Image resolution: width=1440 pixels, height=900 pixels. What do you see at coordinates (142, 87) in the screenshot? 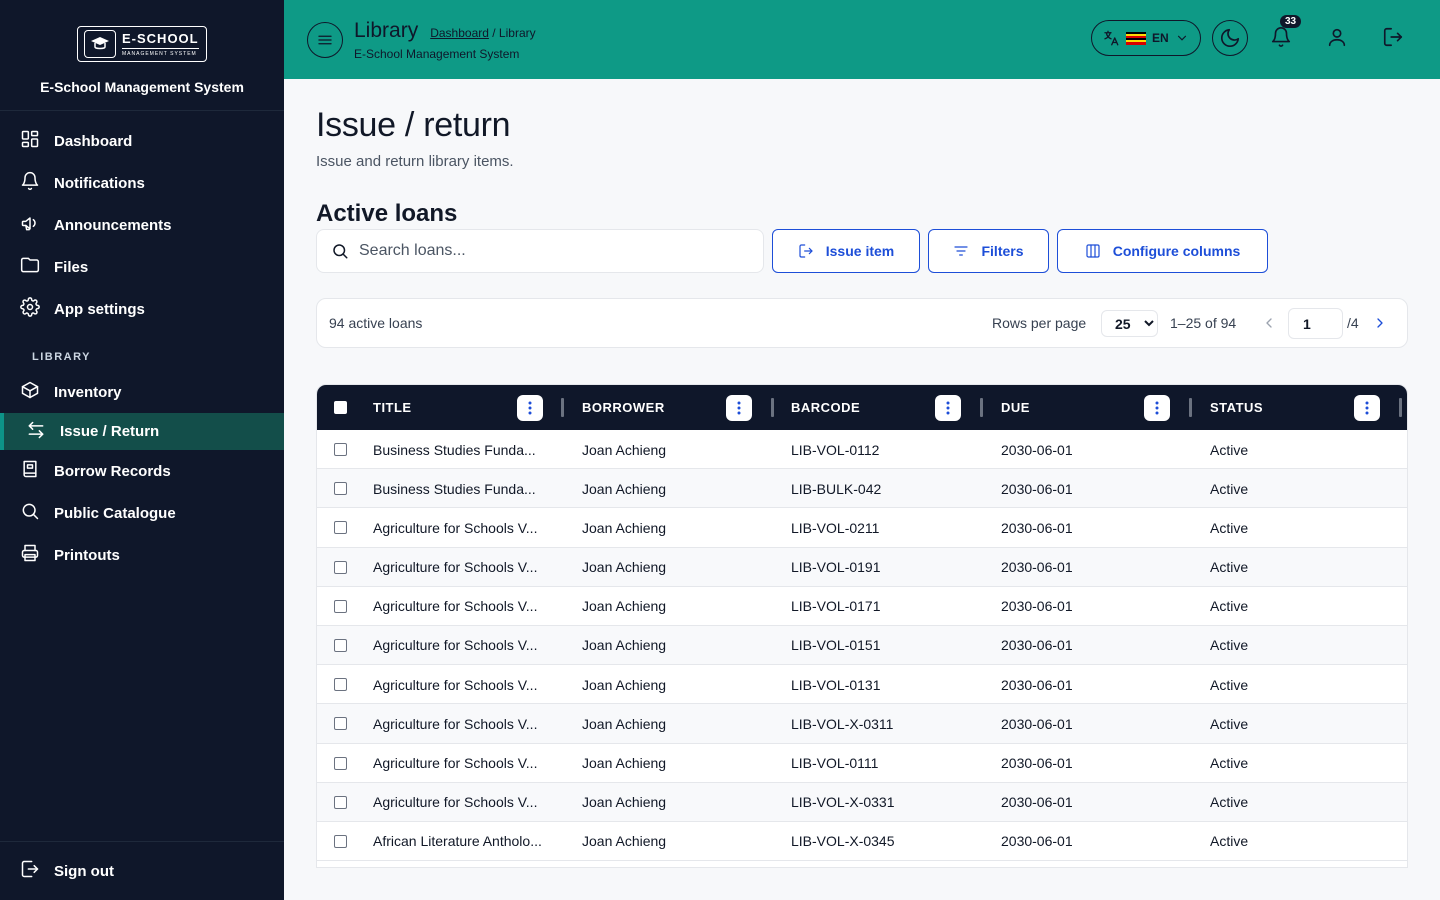
I see `brand-name: E-School Management System` at bounding box center [142, 87].